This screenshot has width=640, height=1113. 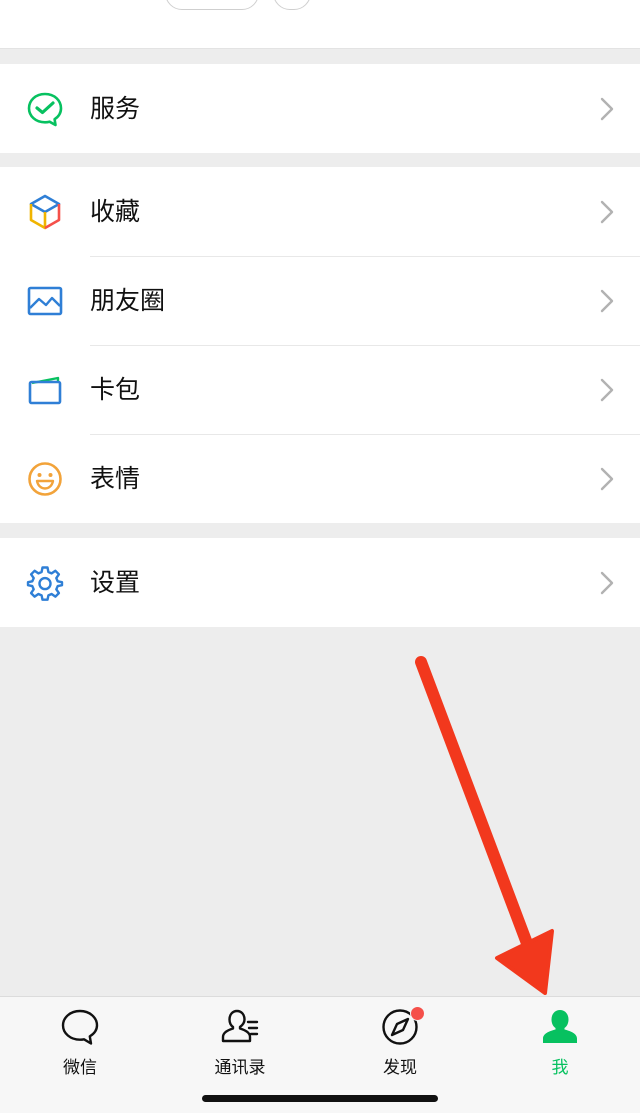 What do you see at coordinates (115, 582) in the screenshot?
I see `menu-item-label: 设置` at bounding box center [115, 582].